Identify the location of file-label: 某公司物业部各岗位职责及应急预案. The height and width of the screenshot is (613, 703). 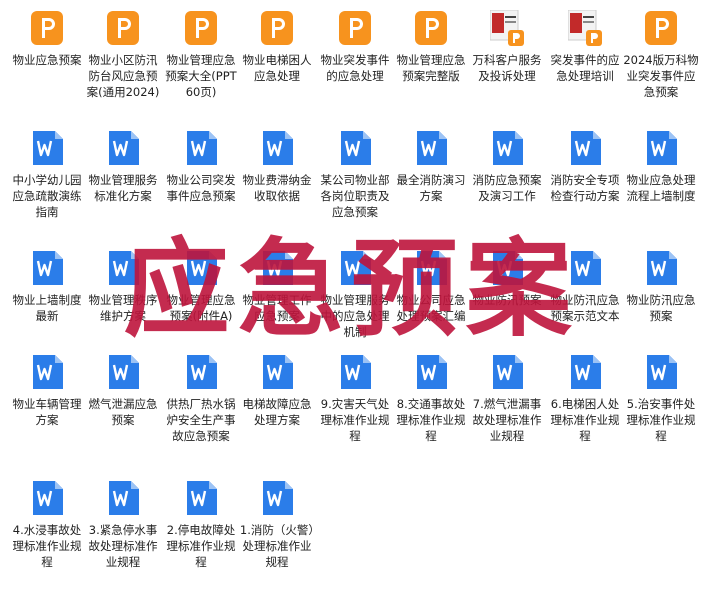
(355, 196).